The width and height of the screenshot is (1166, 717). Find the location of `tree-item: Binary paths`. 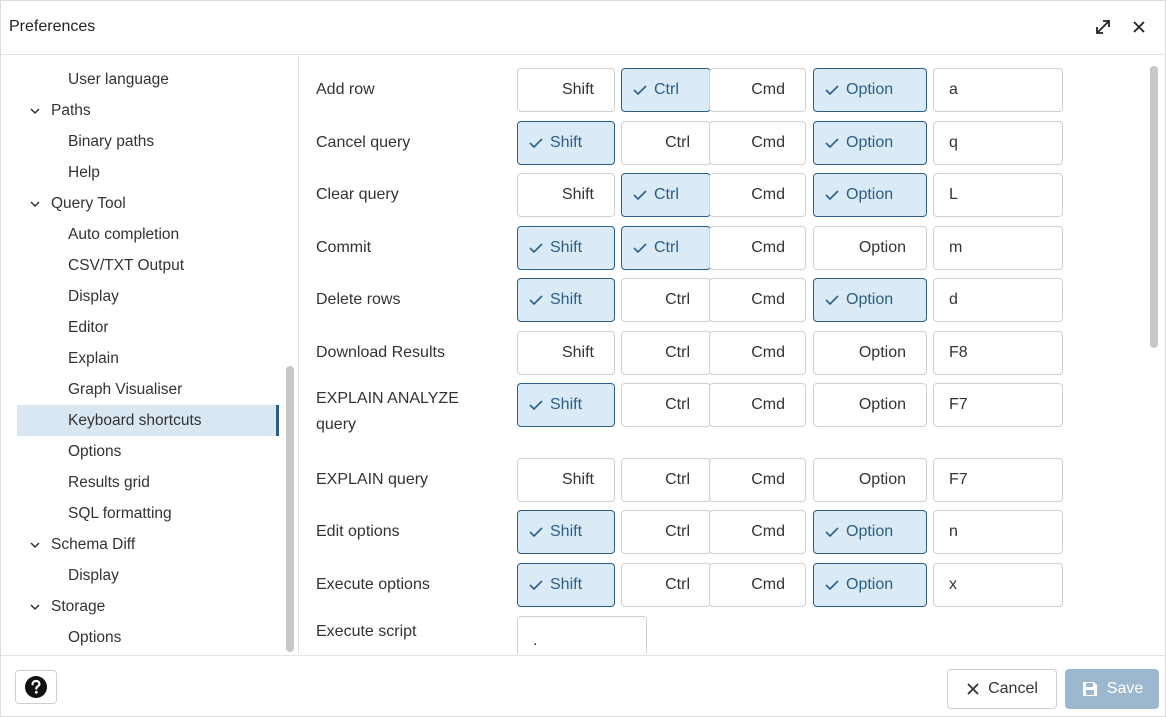

tree-item: Binary paths is located at coordinates (148, 141).